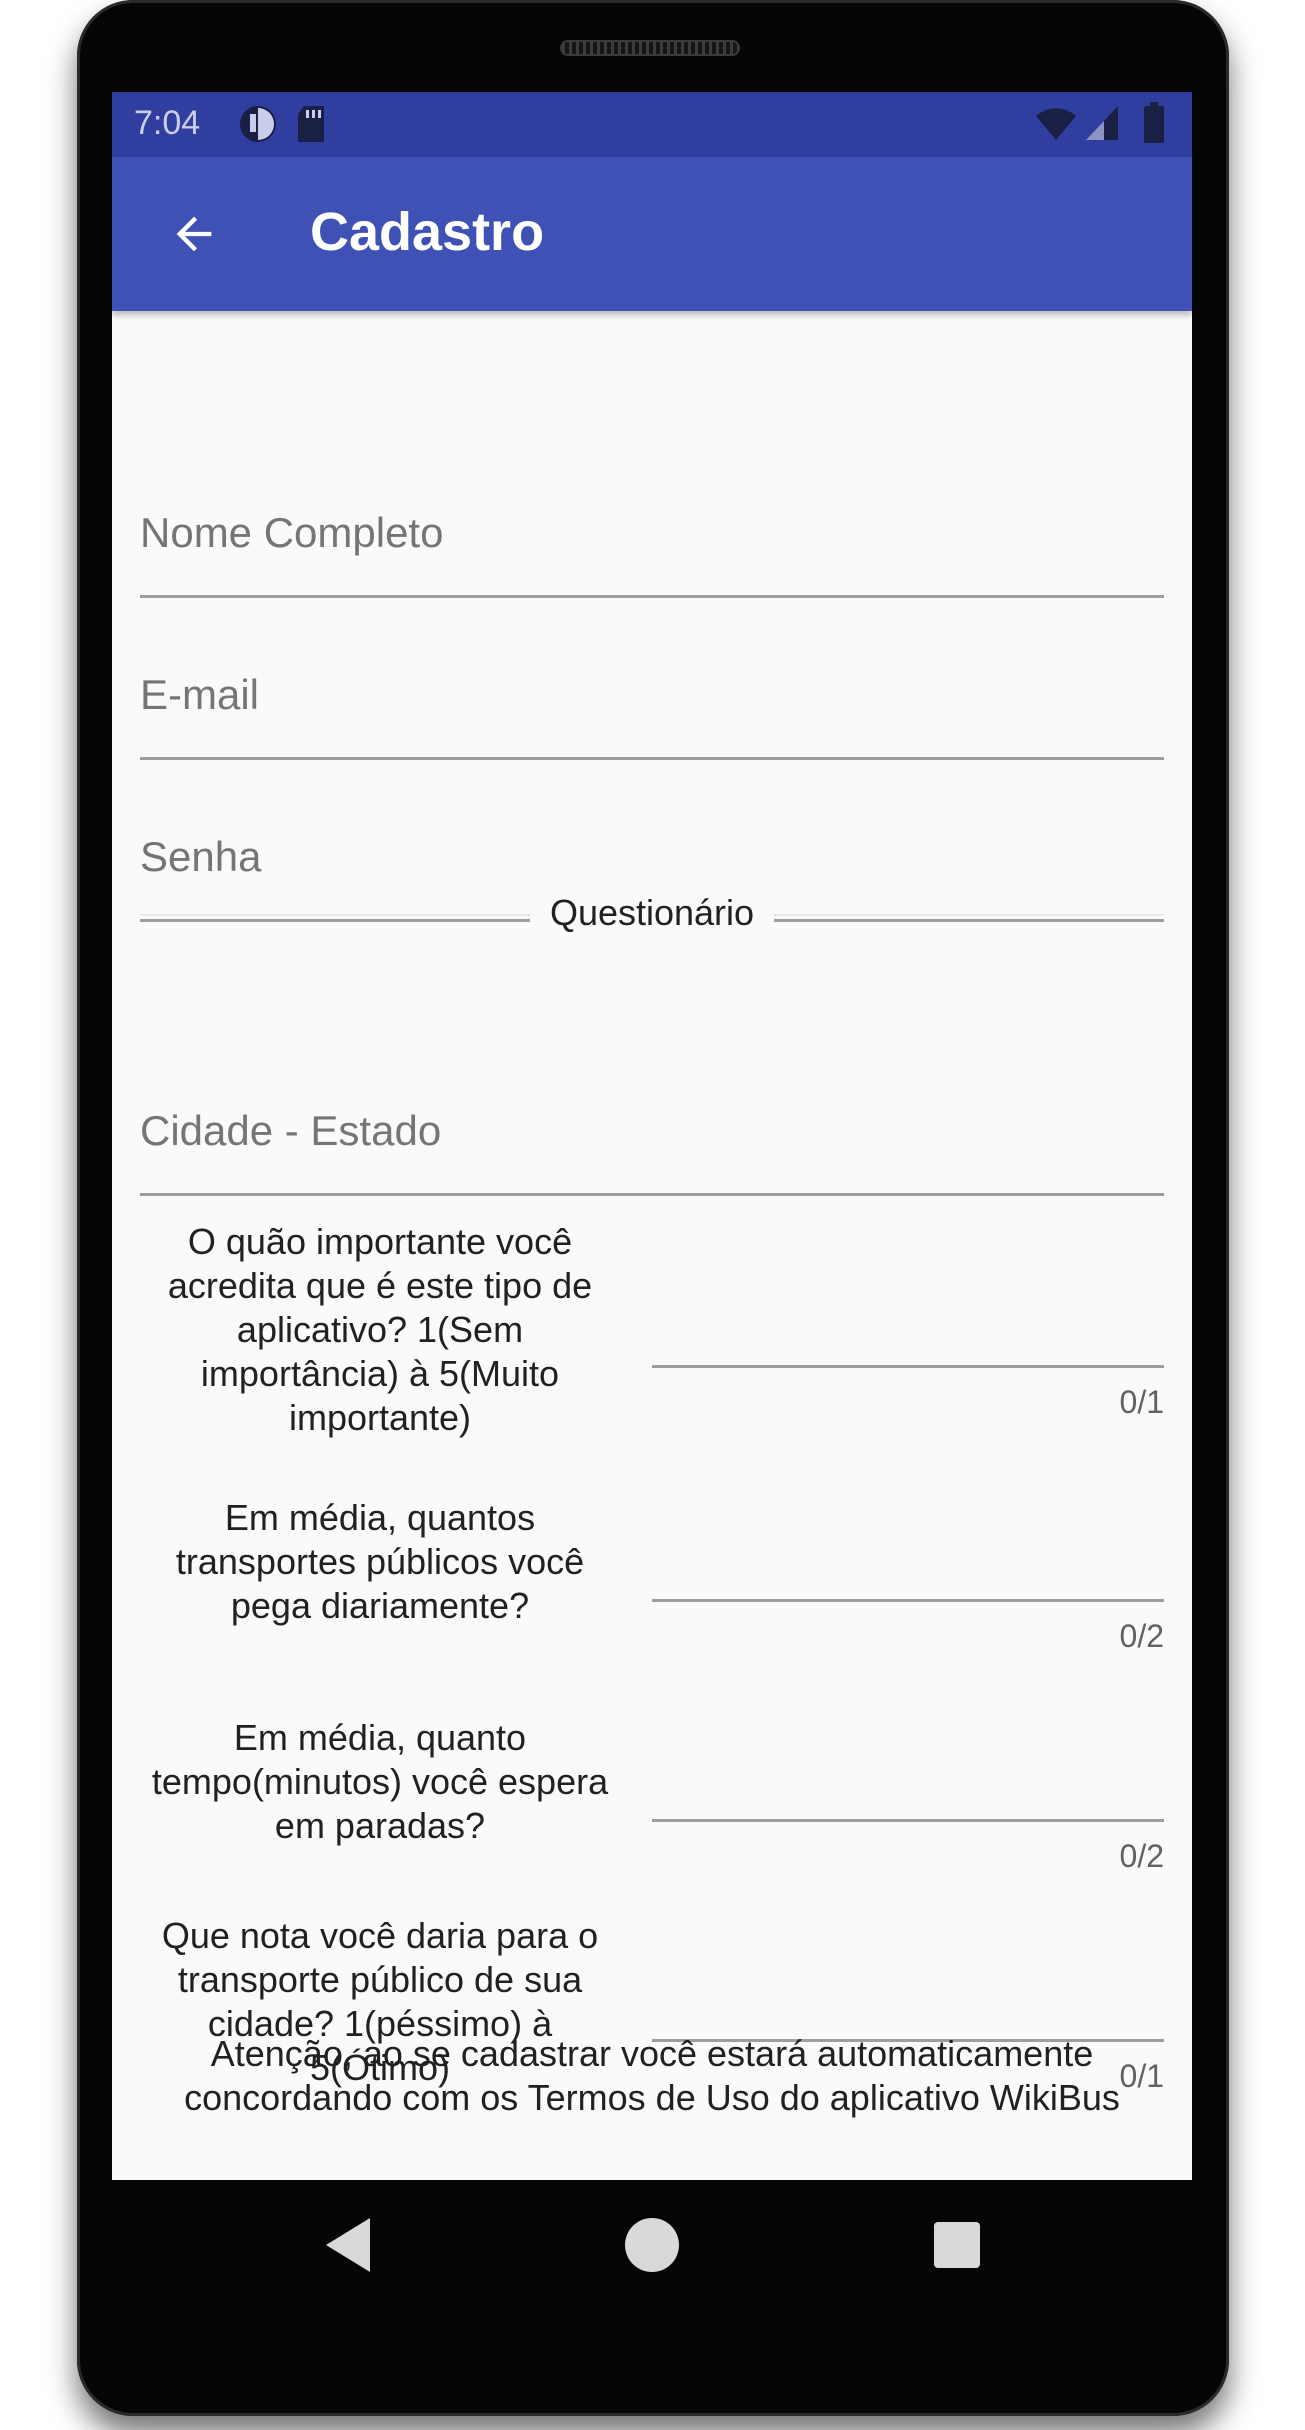  What do you see at coordinates (1056, 124) in the screenshot?
I see `wifi-icon` at bounding box center [1056, 124].